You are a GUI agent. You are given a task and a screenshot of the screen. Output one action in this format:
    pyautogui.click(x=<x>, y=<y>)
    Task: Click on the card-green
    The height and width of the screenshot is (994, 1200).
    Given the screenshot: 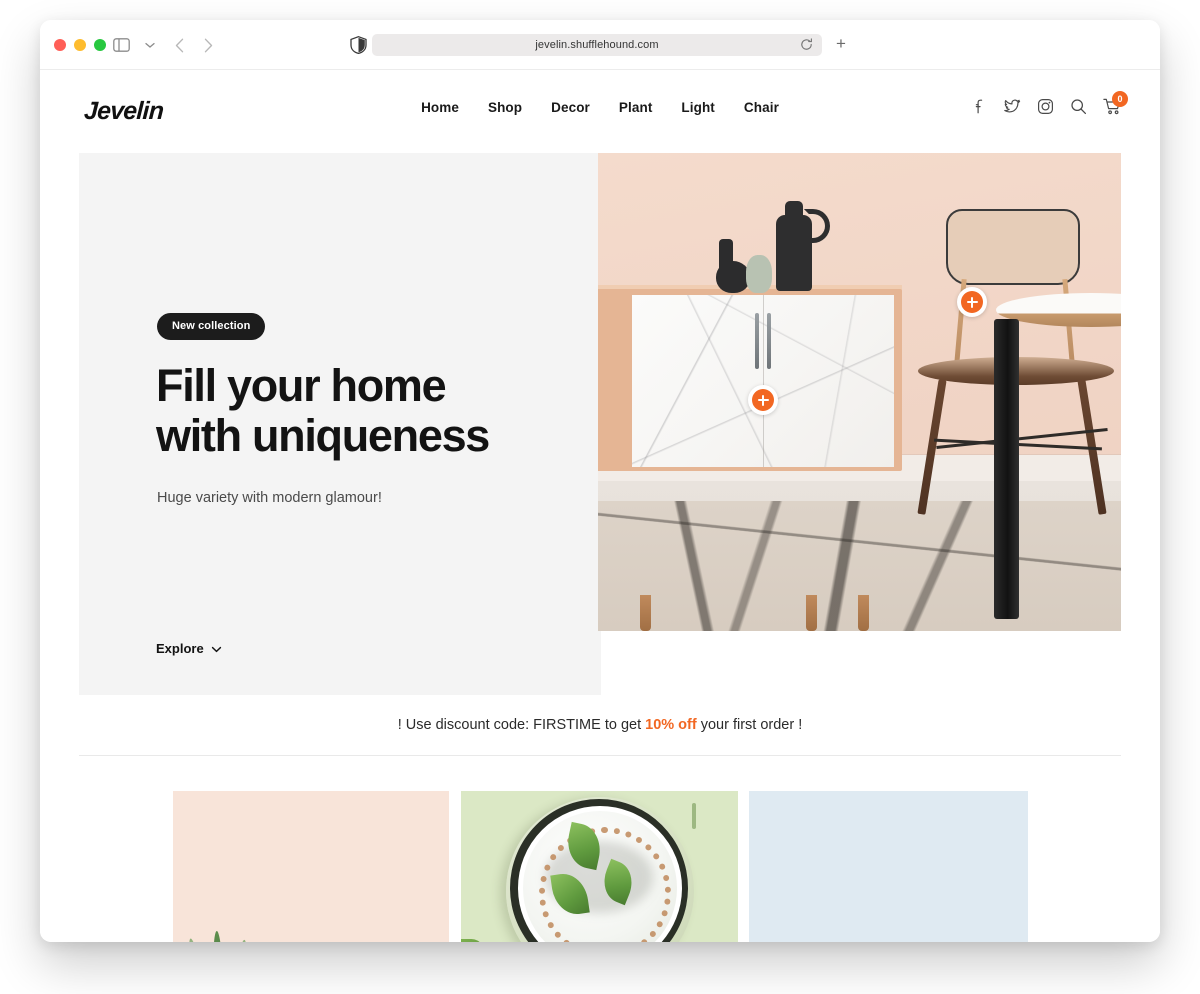 What is the action you would take?
    pyautogui.click(x=599, y=866)
    